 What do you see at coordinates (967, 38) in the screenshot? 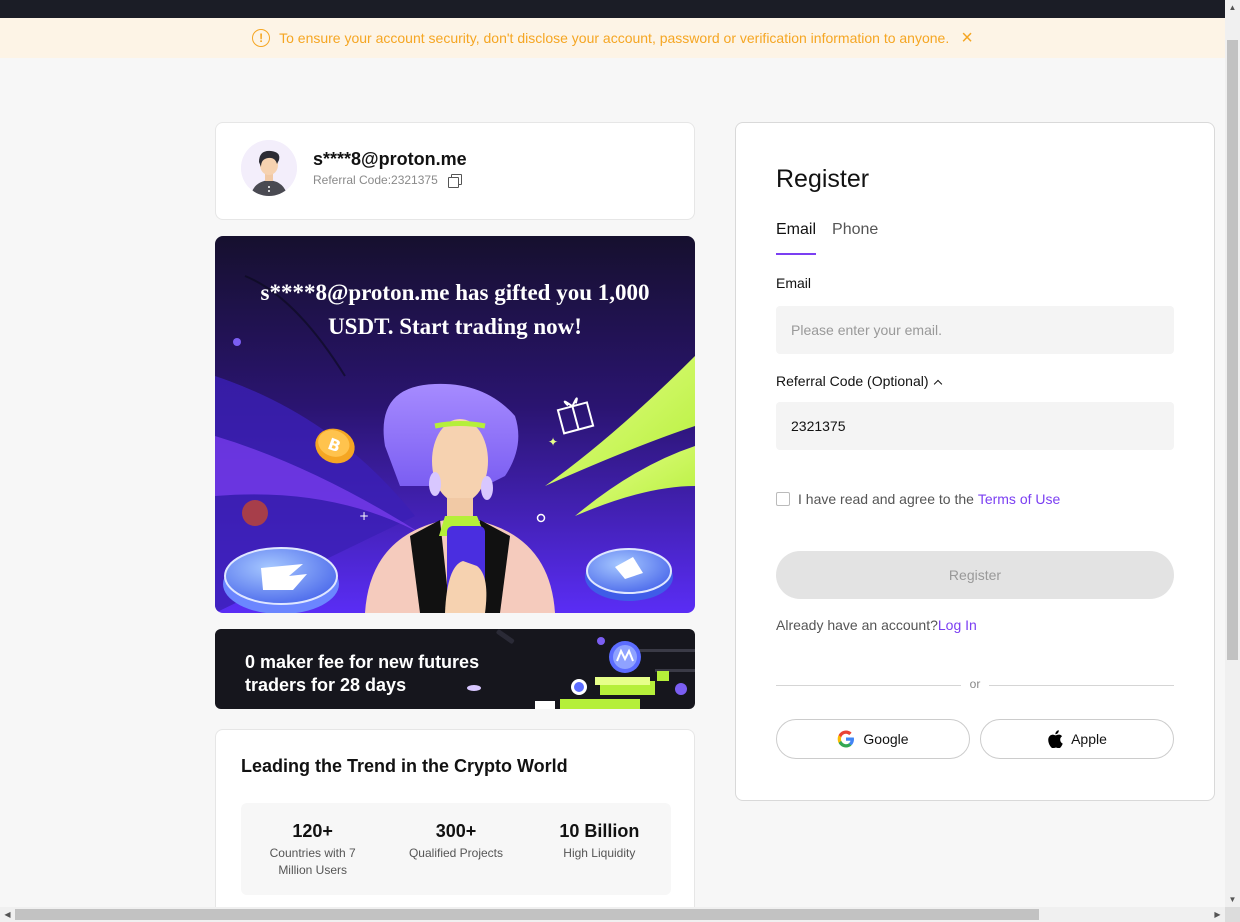
I see `close-icon: ×` at bounding box center [967, 38].